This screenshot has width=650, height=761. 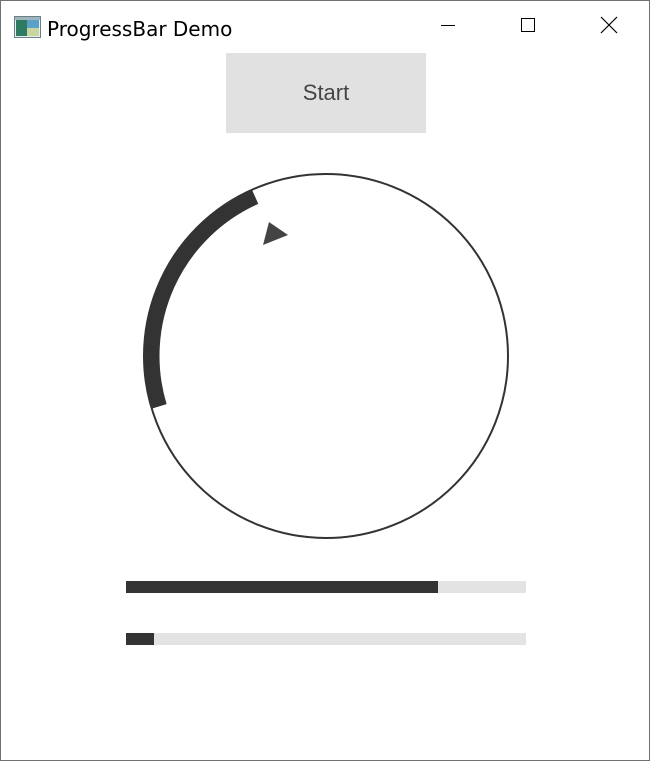 I want to click on play-triangle-icon, so click(x=275, y=233).